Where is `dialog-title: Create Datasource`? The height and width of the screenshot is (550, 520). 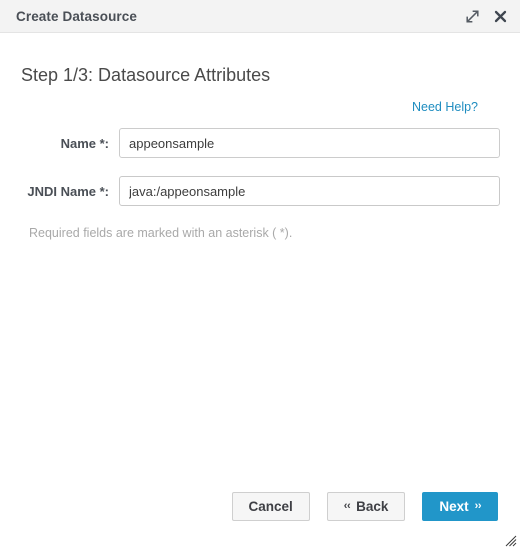
dialog-title: Create Datasource is located at coordinates (77, 16).